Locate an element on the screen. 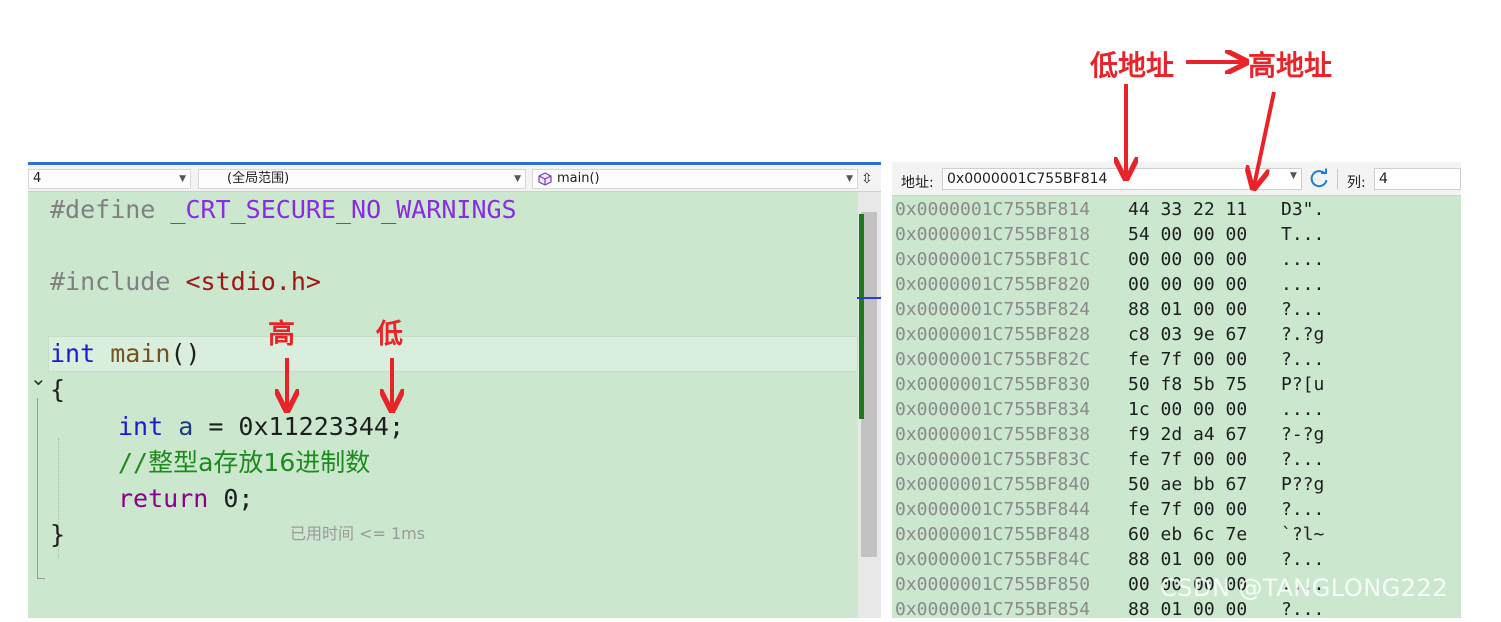 The image size is (1501, 622). memory-row-address: 0x0000001C755BF83C is located at coordinates (993, 459).